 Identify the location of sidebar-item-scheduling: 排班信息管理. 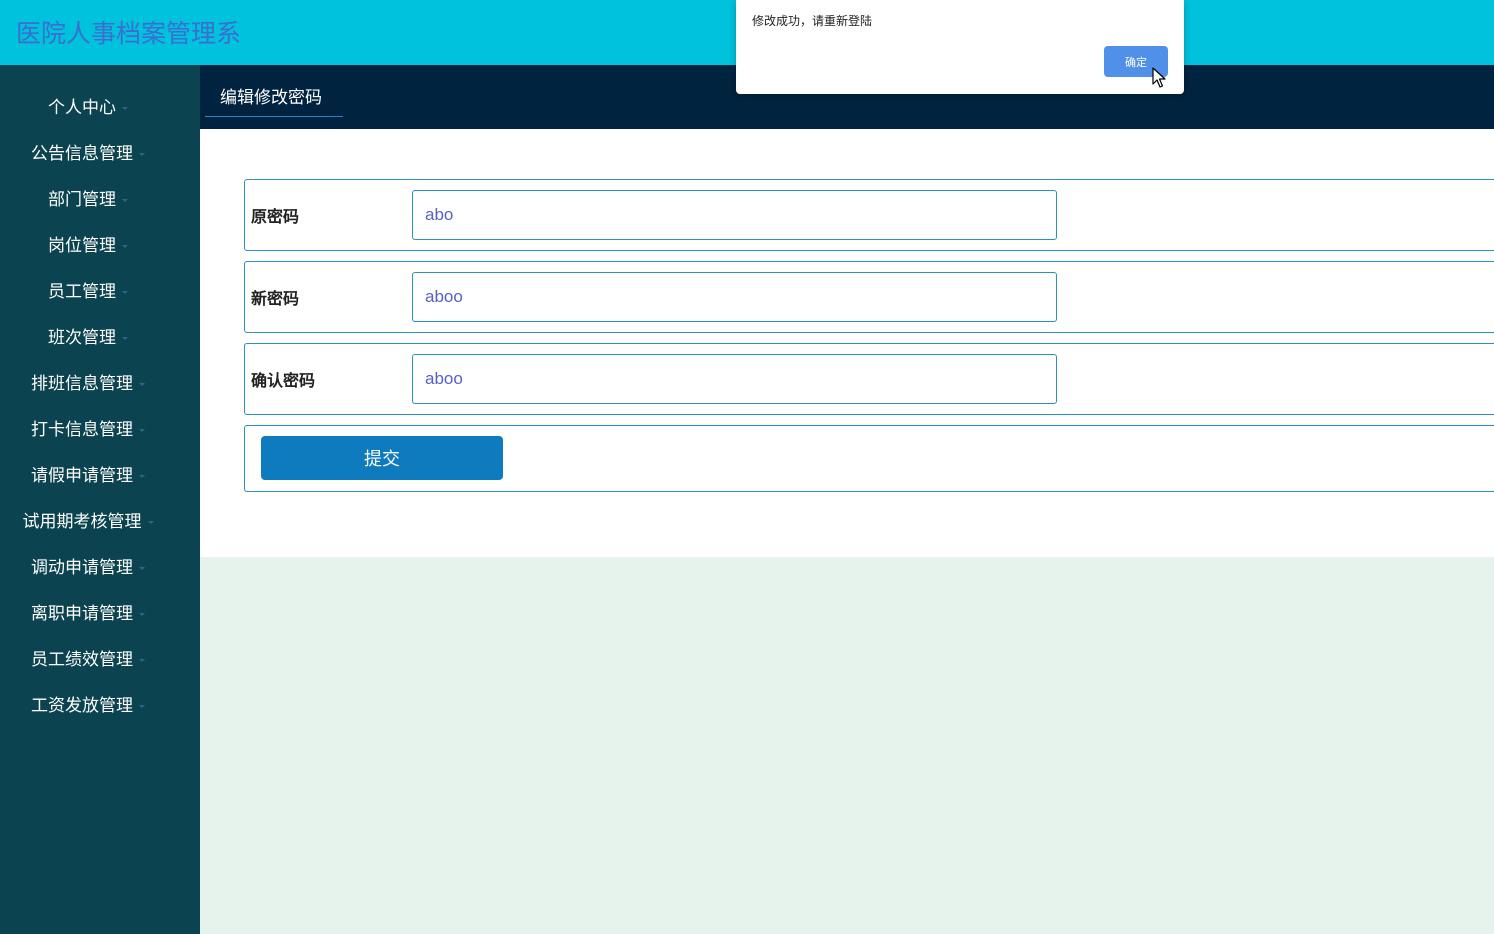
(88, 384).